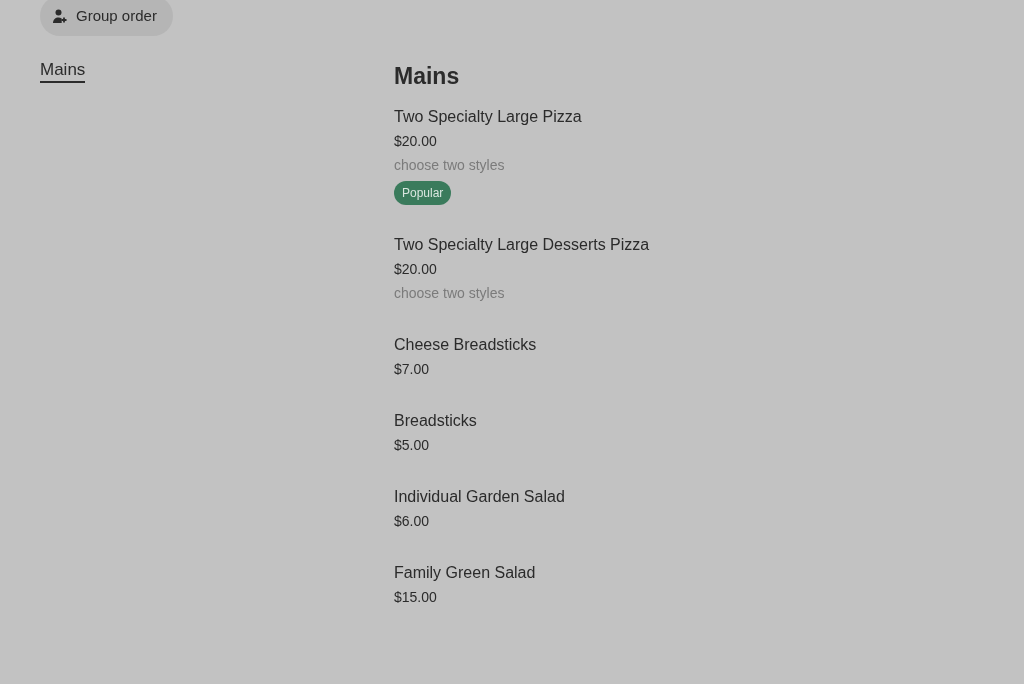 This screenshot has height=684, width=1024. Describe the element at coordinates (435, 421) in the screenshot. I see `item-name: Breadsticks` at that location.